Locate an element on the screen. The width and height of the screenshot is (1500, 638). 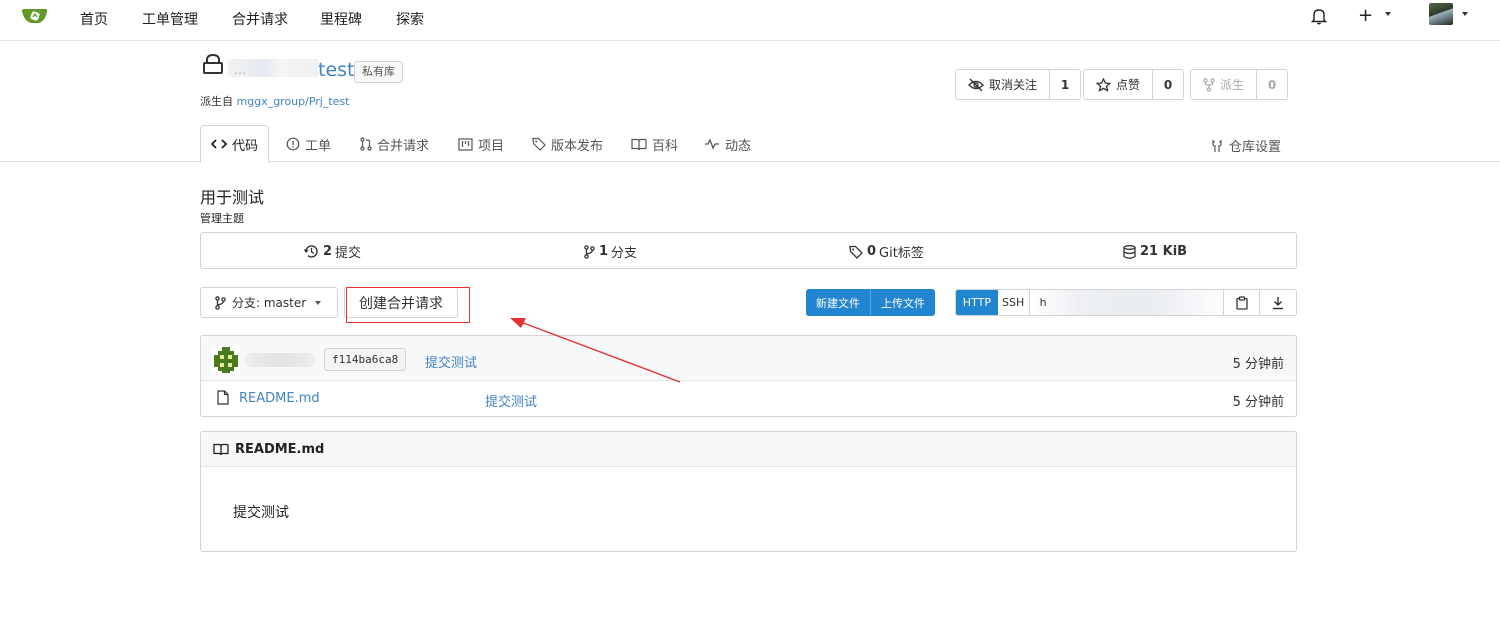
tab-code: 代码 is located at coordinates (235, 144).